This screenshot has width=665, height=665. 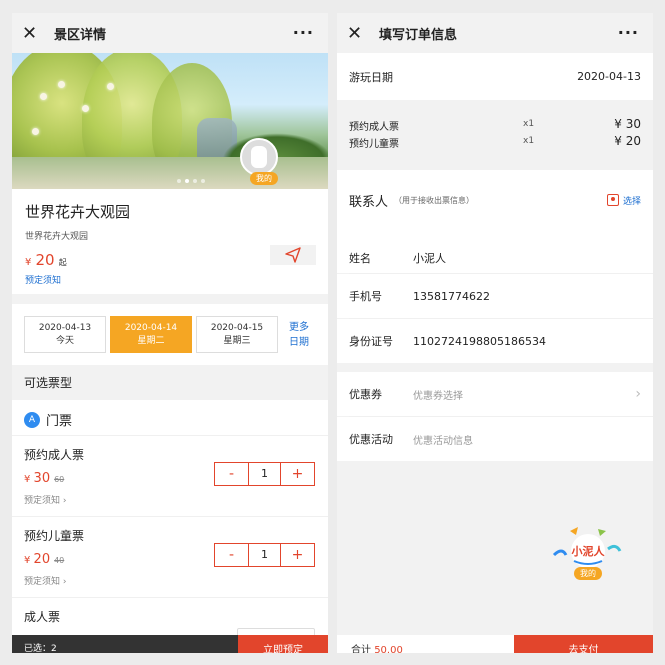 I want to click on scenic-name: 世界花卉大观园, so click(x=78, y=212).